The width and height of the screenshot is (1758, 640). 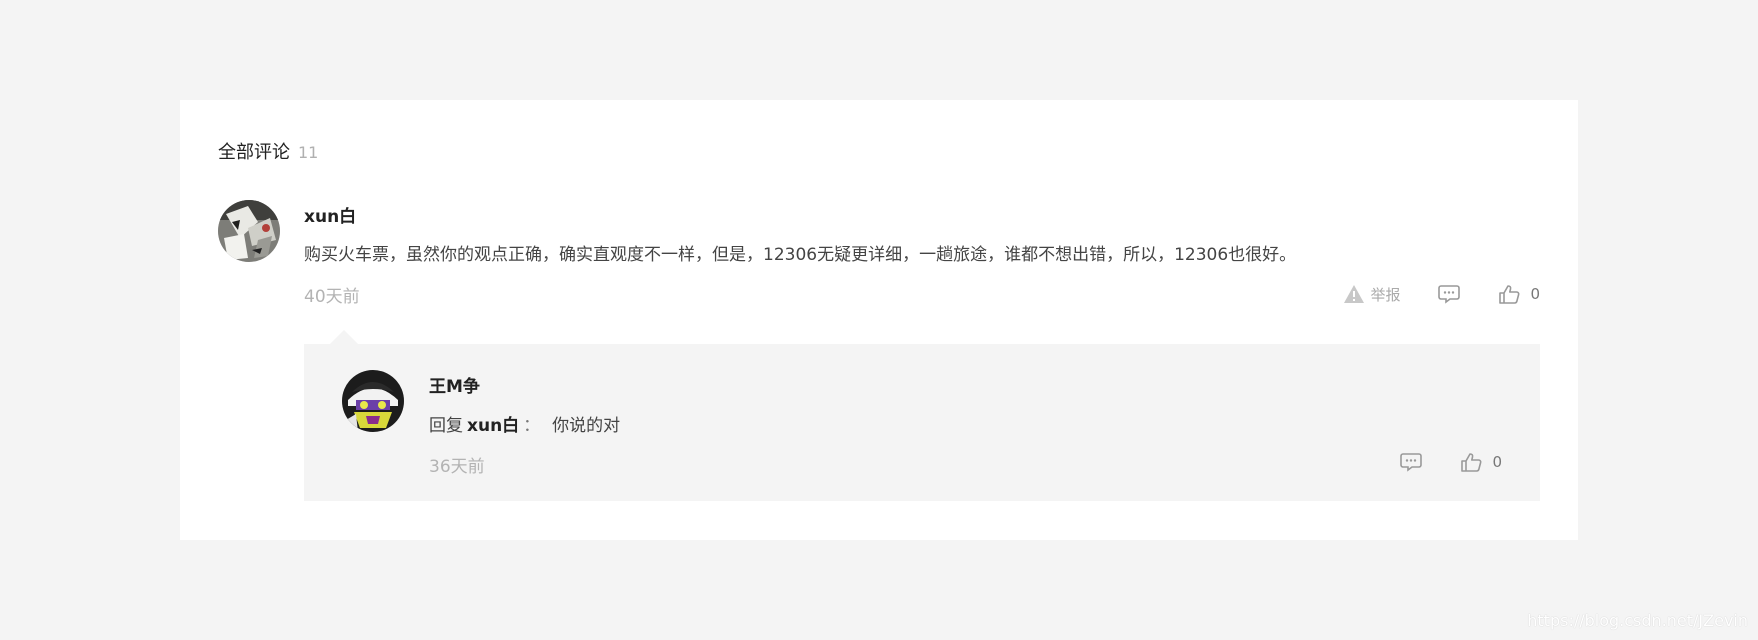 I want to click on reply-prefix: 回复, so click(x=446, y=426).